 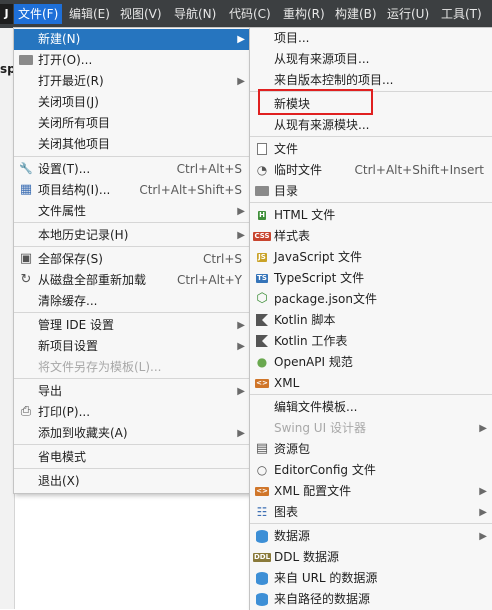 I want to click on file_menu-item-16: 导出 ▶, so click(x=132, y=391).